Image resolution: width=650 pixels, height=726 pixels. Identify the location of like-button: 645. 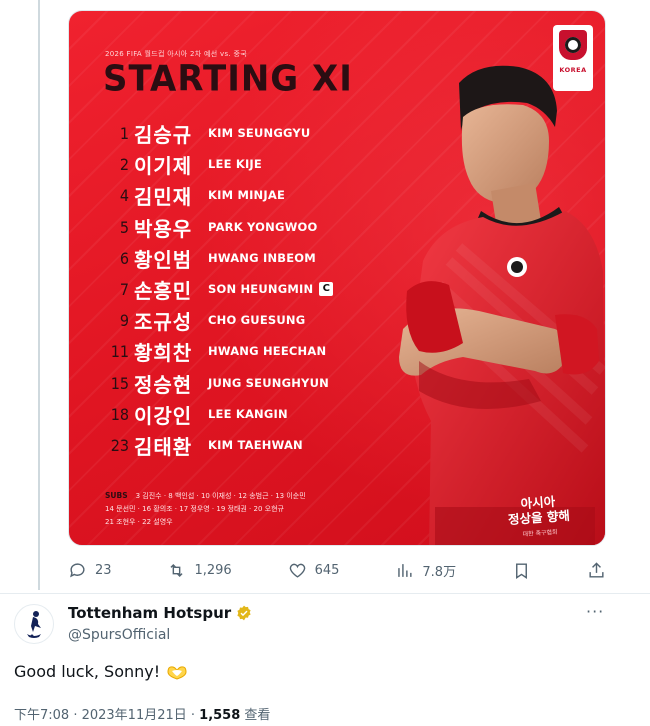
(314, 570).